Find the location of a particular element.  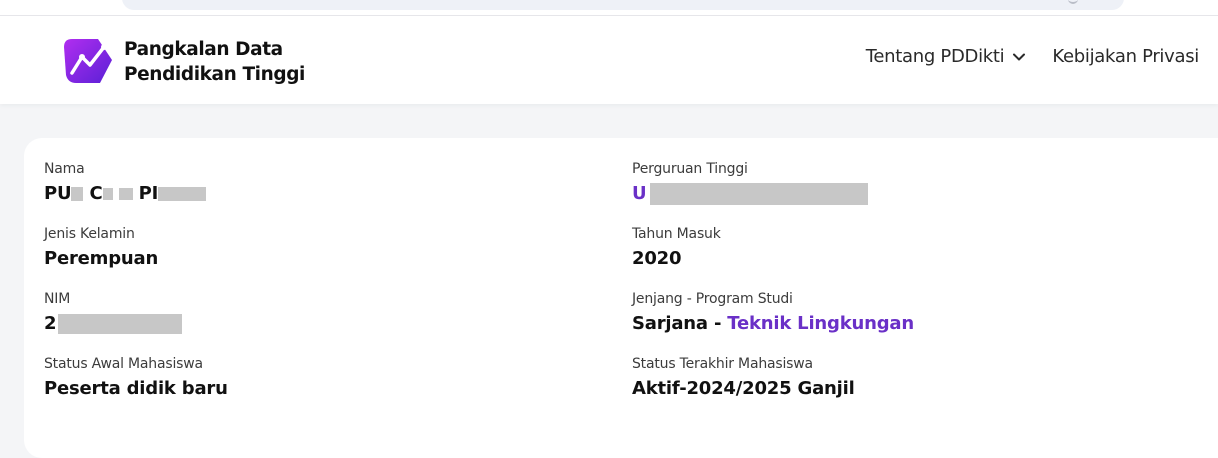

field-nim-label: NIM is located at coordinates (57, 299).